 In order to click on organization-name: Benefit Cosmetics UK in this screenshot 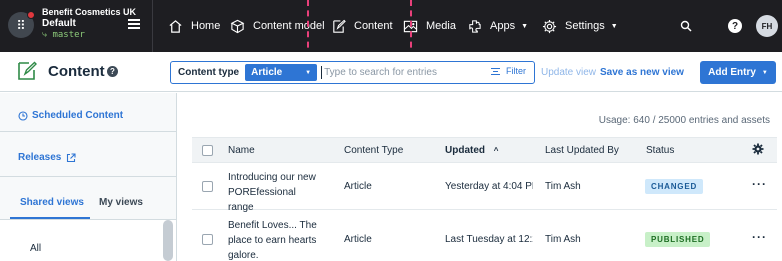, I will do `click(89, 12)`.